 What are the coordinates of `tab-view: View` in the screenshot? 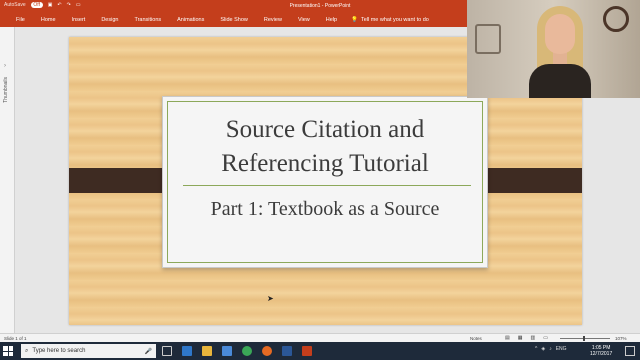 It's located at (304, 20).